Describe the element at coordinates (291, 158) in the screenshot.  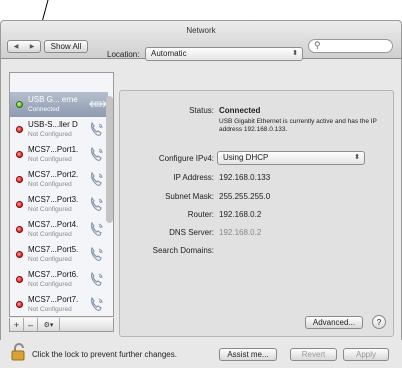
I see `configure-ipv4-select: Using DHCP ⬍` at that location.